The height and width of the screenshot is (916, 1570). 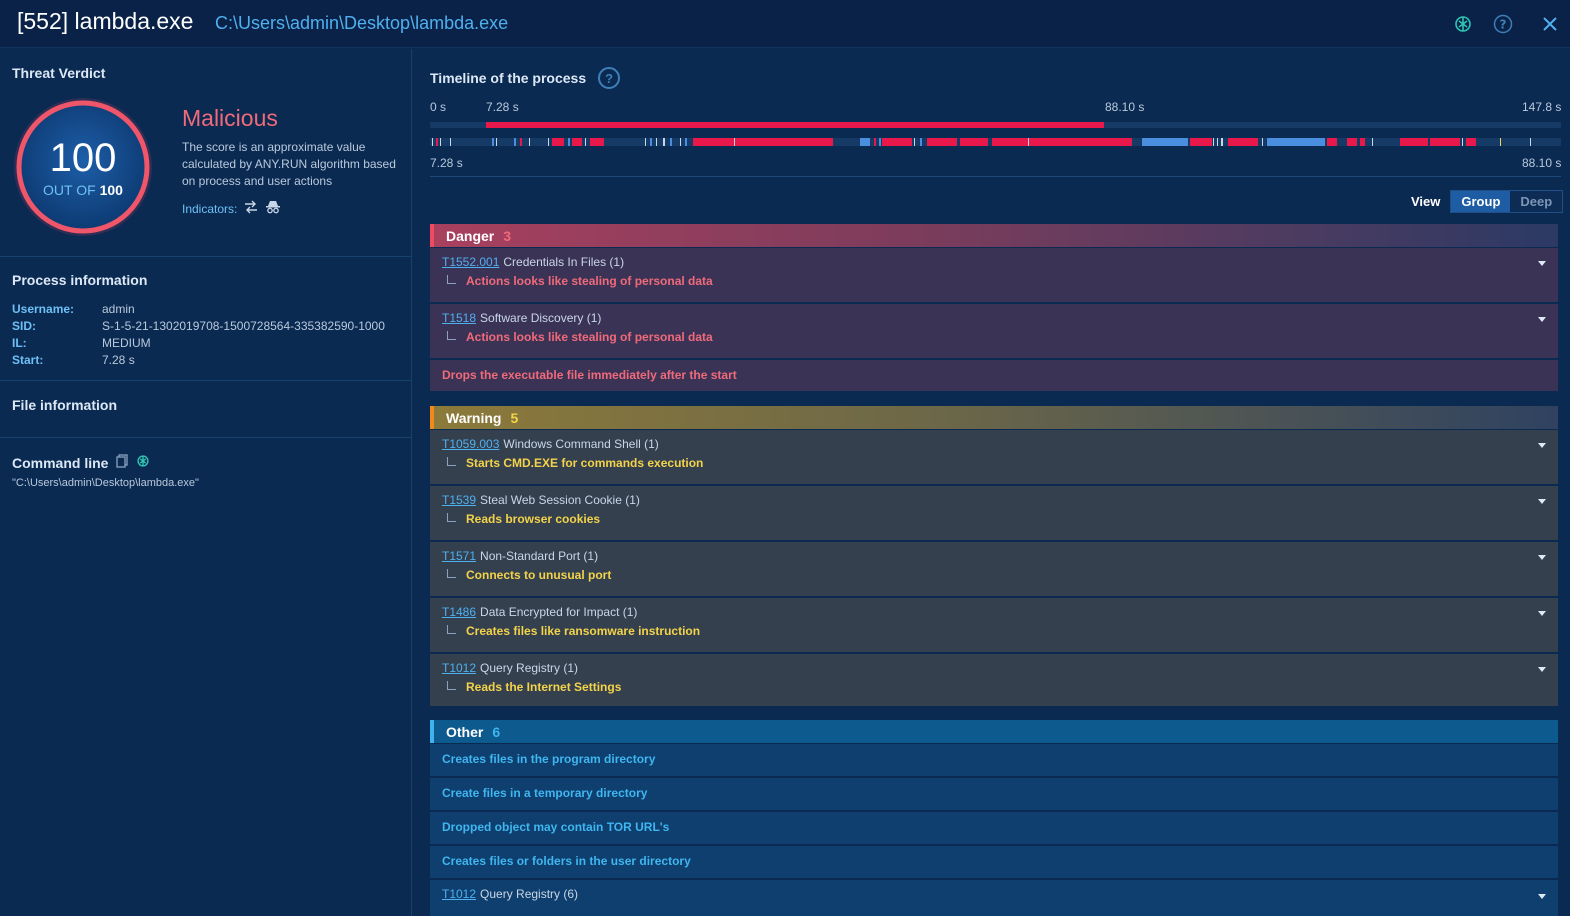 What do you see at coordinates (994, 731) in the screenshot?
I see `other-group-header: Other 6` at bounding box center [994, 731].